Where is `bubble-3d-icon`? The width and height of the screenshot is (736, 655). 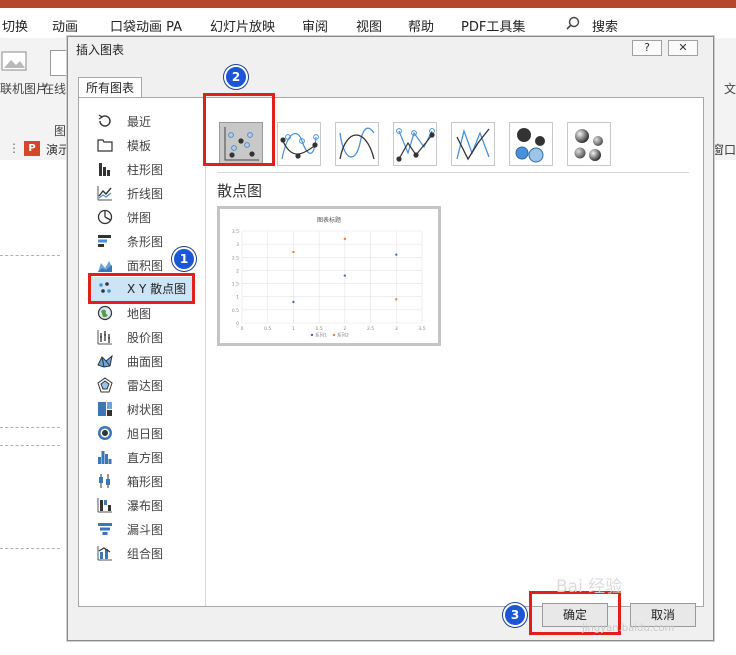 bubble-3d-icon is located at coordinates (588, 145).